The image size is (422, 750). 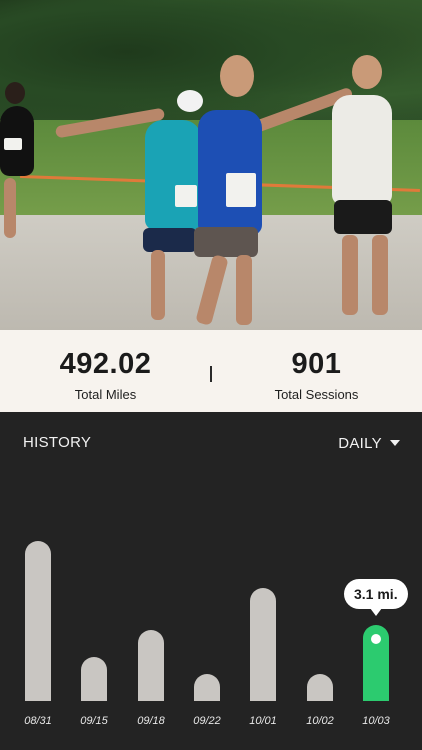 I want to click on value-tooltip: 3.1 mi., so click(x=376, y=597).